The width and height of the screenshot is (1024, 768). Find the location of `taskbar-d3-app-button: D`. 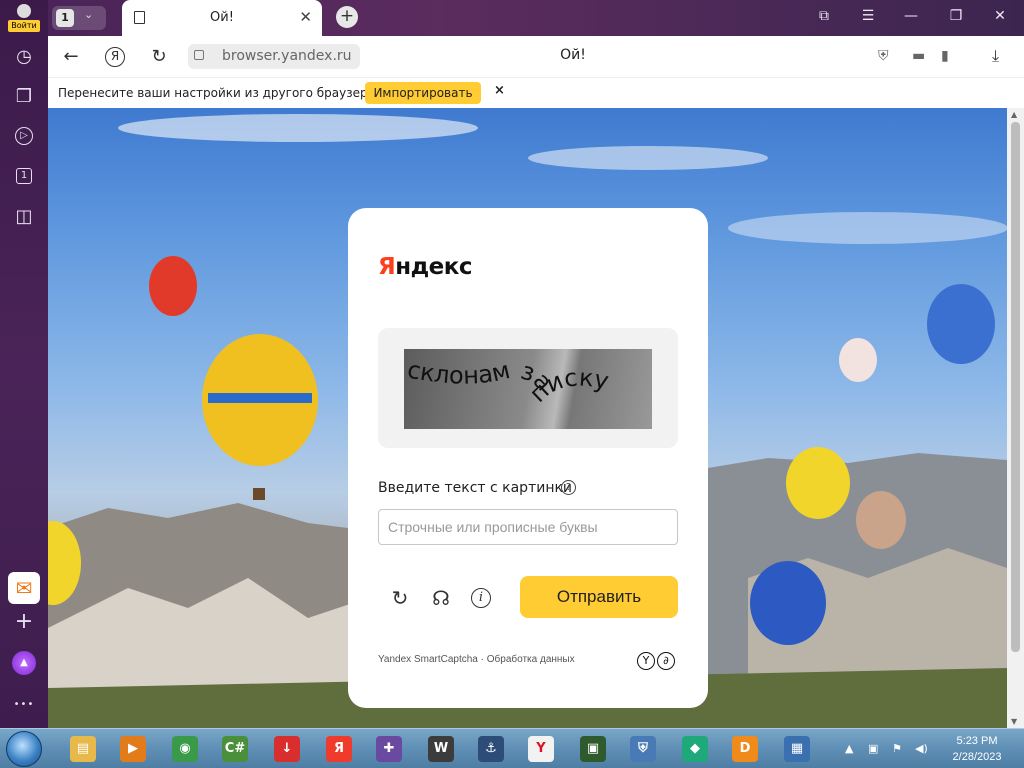

taskbar-d3-app-button: D is located at coordinates (745, 749).